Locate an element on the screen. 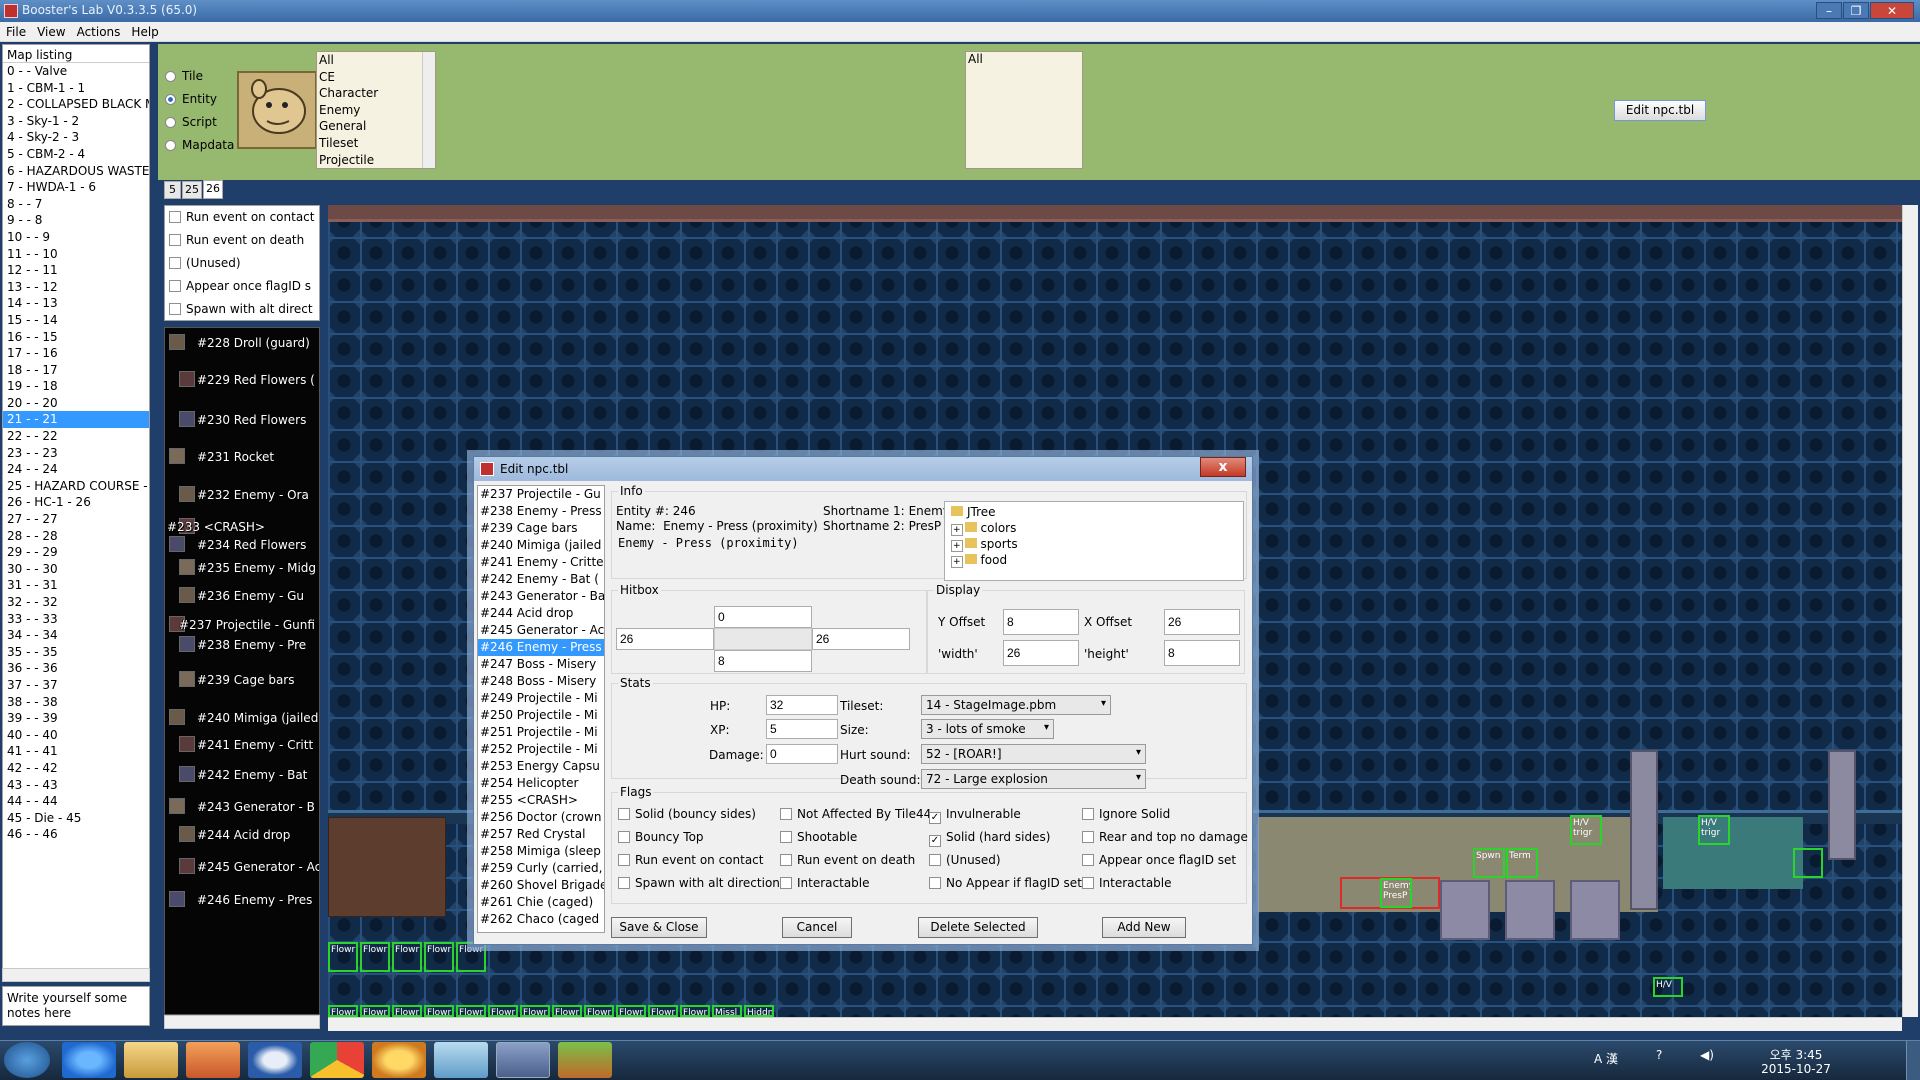 This screenshot has height=1080, width=1920. media-player-icon is located at coordinates (213, 1060).